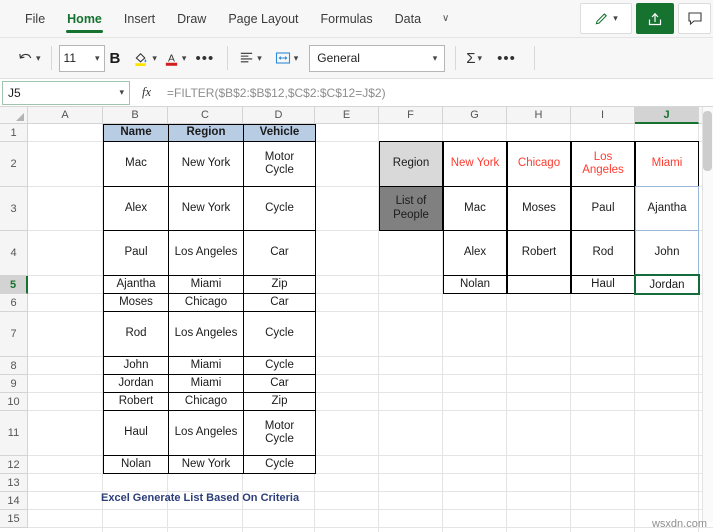  What do you see at coordinates (377, 58) in the screenshot?
I see `number-format-select: General ▾` at bounding box center [377, 58].